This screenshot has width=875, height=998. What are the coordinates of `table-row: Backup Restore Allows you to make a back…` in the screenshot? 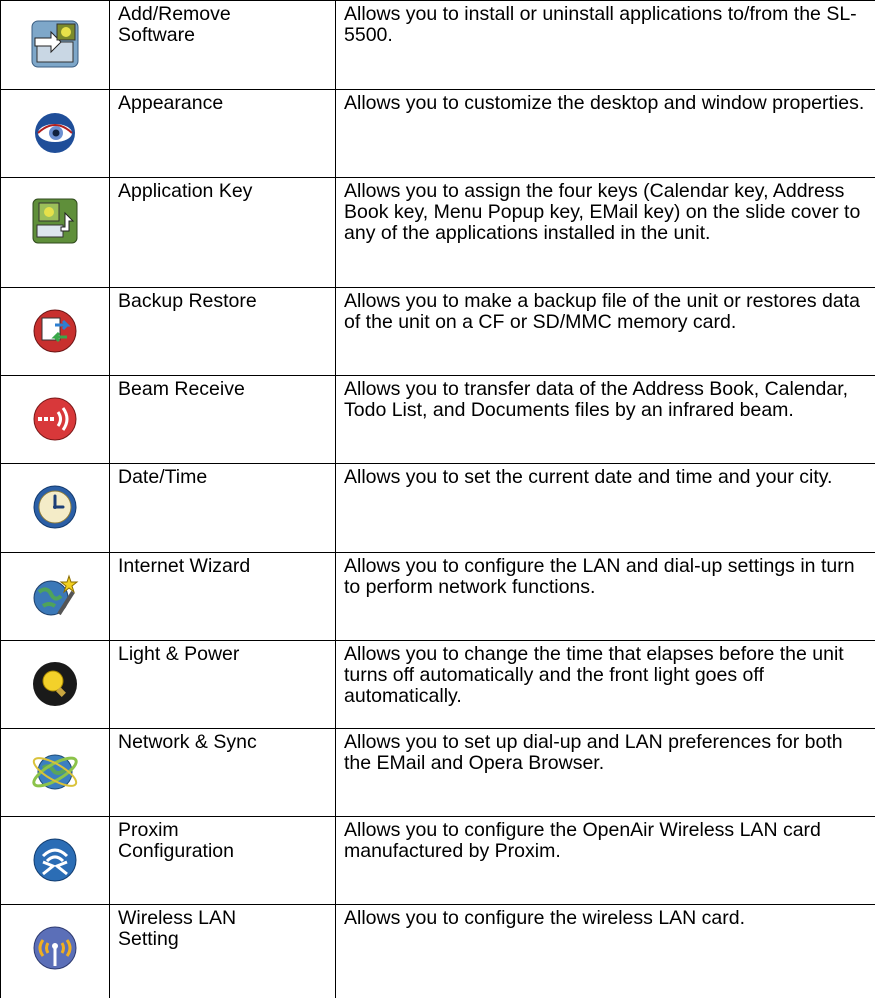 It's located at (438, 332).